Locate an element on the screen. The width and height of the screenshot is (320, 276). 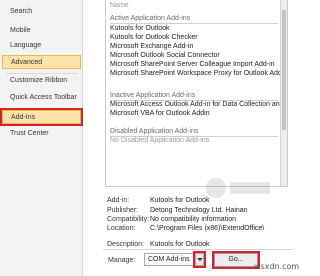
nav-item-language: Language is located at coordinates (41, 46).